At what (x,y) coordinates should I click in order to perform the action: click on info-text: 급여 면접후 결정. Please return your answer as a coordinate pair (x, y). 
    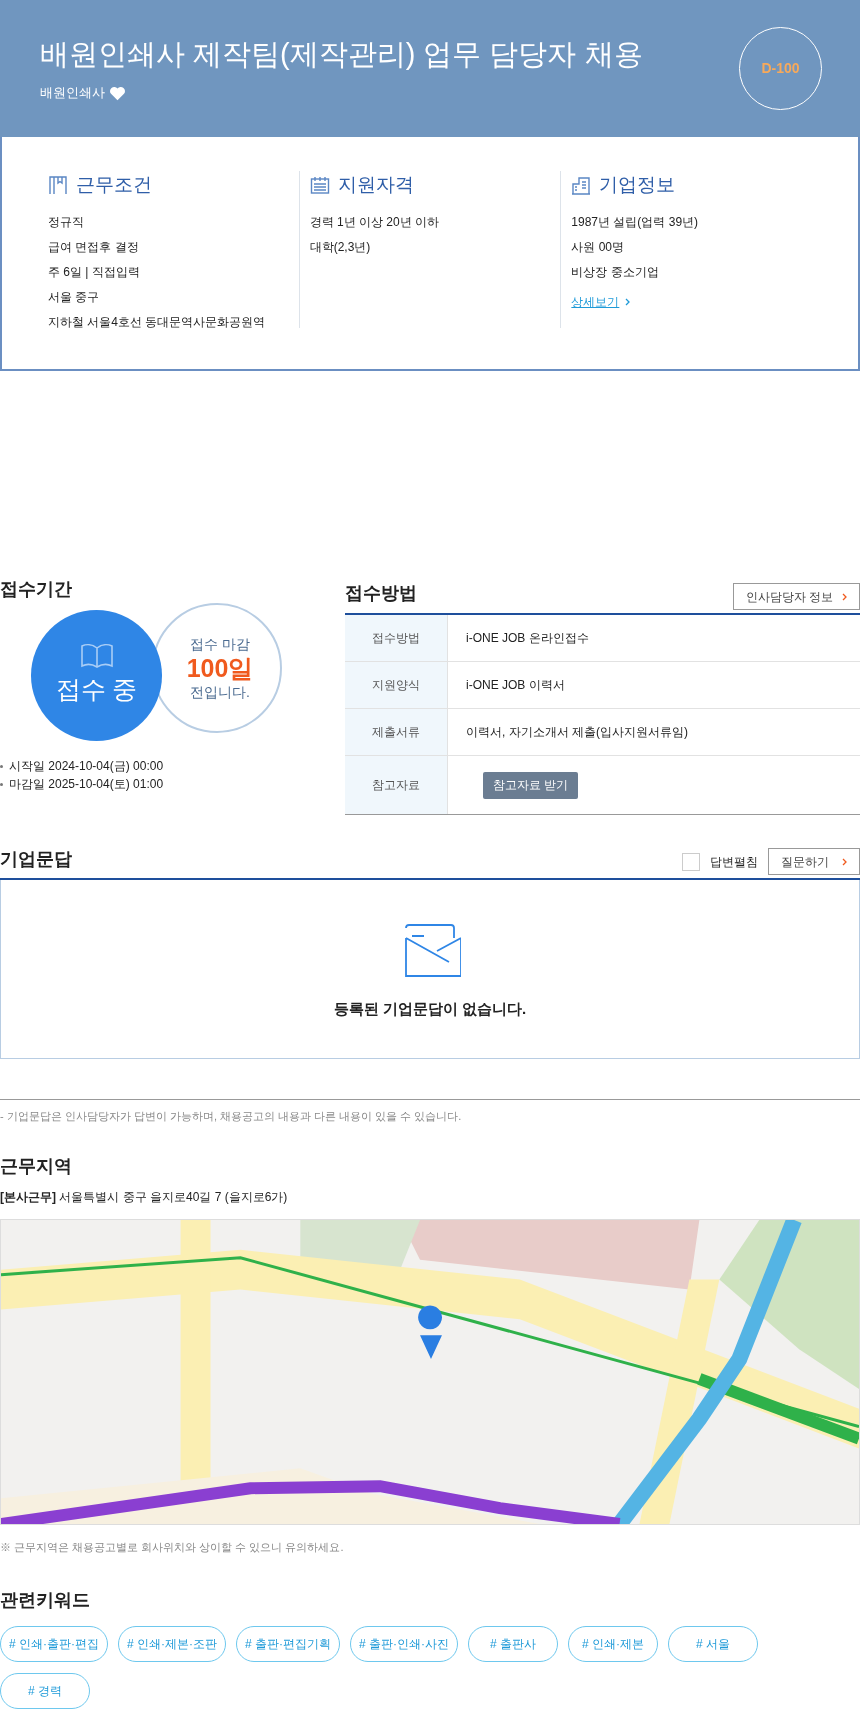
    Looking at the image, I should click on (94, 247).